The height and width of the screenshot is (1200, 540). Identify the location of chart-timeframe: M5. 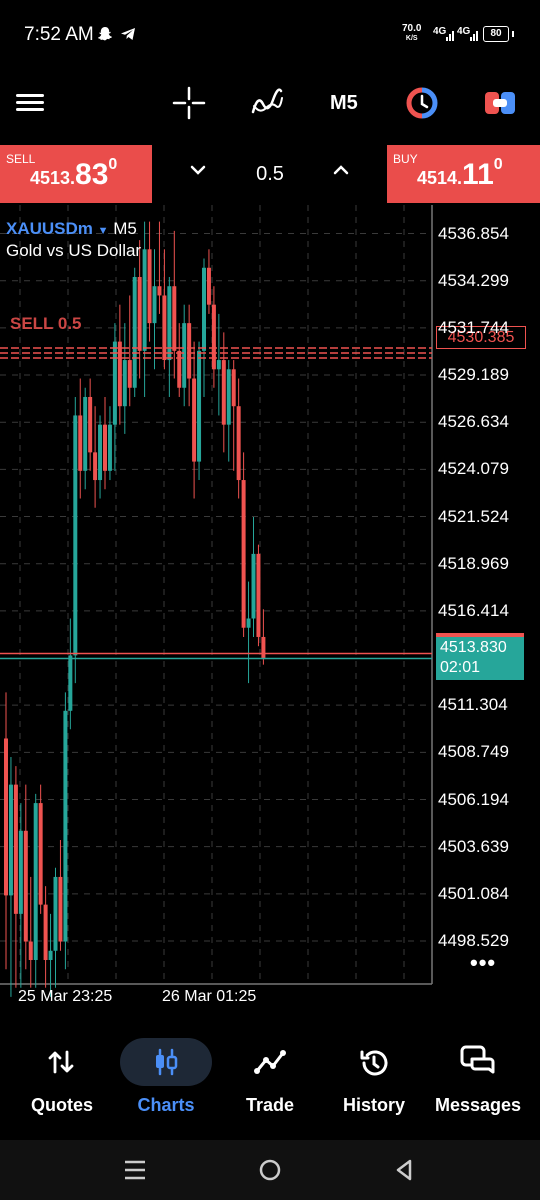
(125, 228).